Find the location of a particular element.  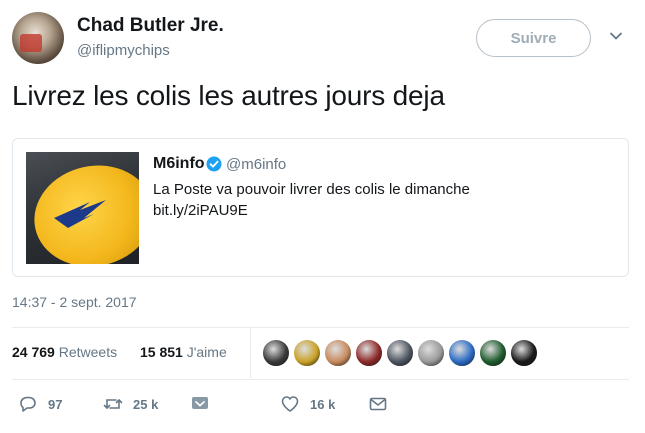

retweet-action: 25 k is located at coordinates (130, 404).